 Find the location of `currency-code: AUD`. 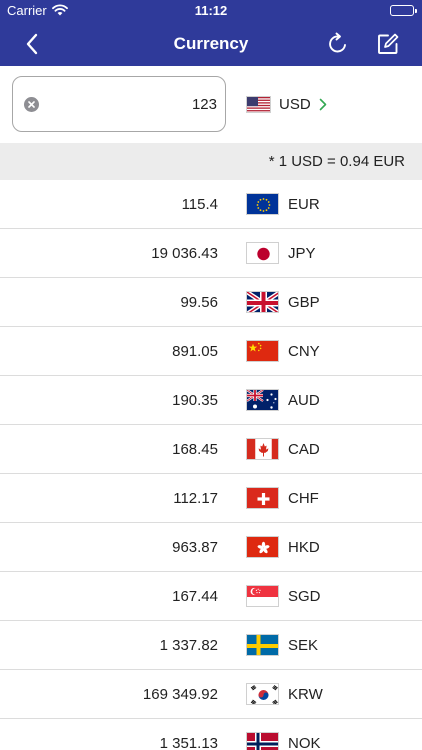

currency-code: AUD is located at coordinates (304, 400).